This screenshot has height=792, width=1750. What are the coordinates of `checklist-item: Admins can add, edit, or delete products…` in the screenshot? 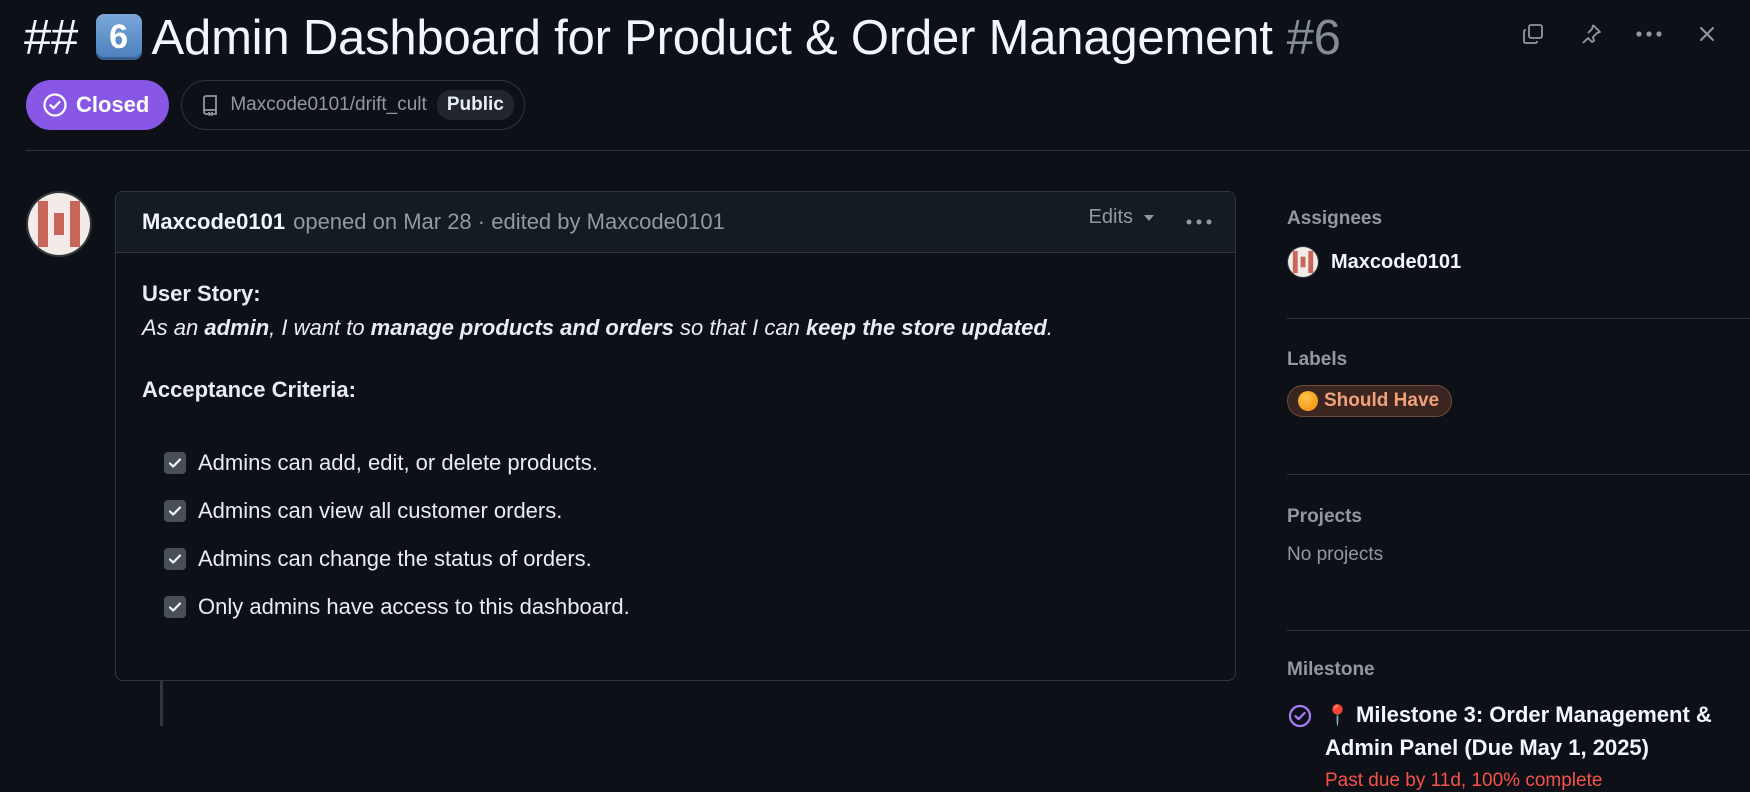 It's located at (686, 463).